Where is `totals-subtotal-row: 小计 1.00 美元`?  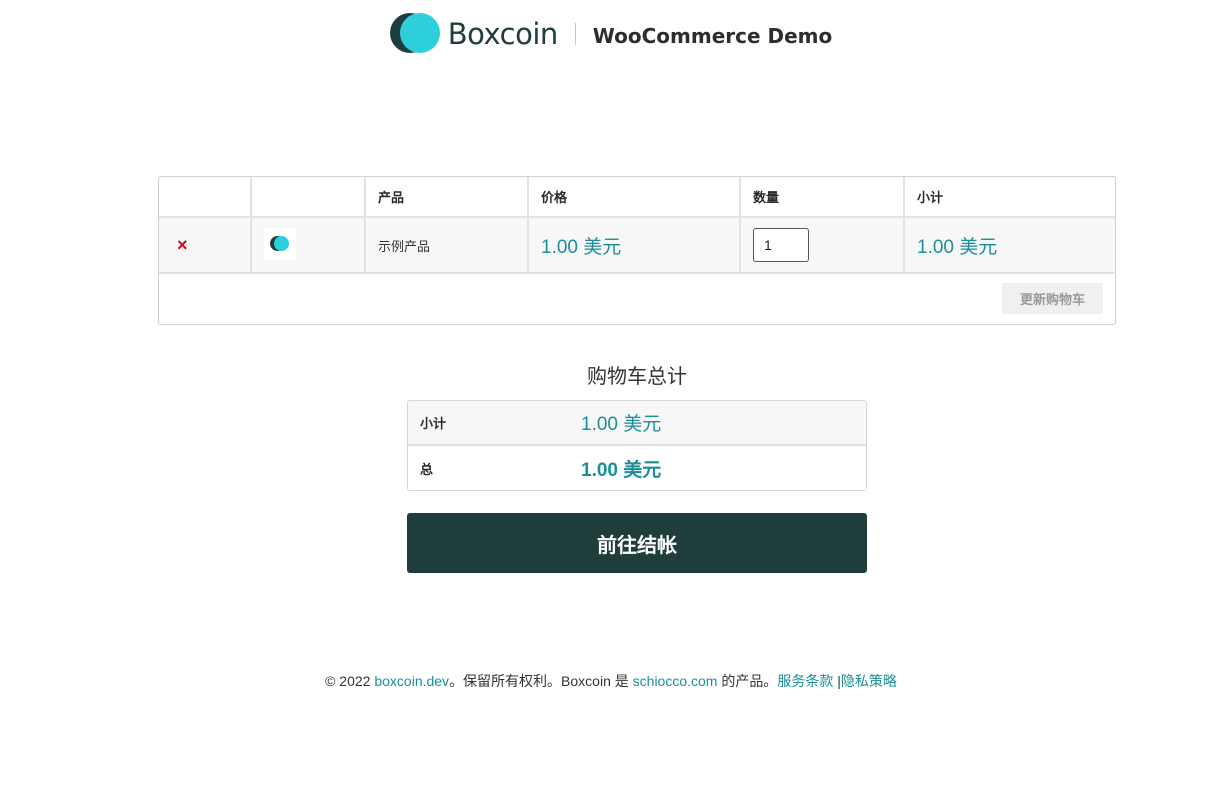 totals-subtotal-row: 小计 1.00 美元 is located at coordinates (637, 423).